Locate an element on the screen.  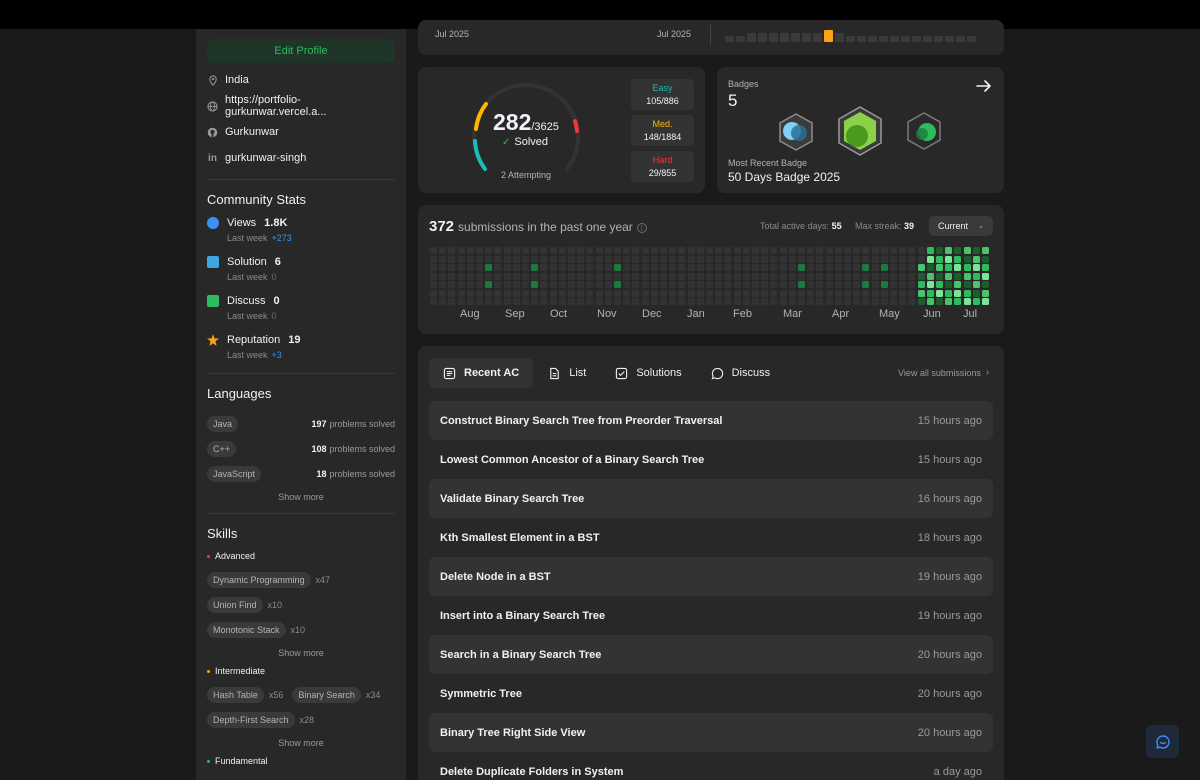
arrow-right-icon is located at coordinates (984, 87).